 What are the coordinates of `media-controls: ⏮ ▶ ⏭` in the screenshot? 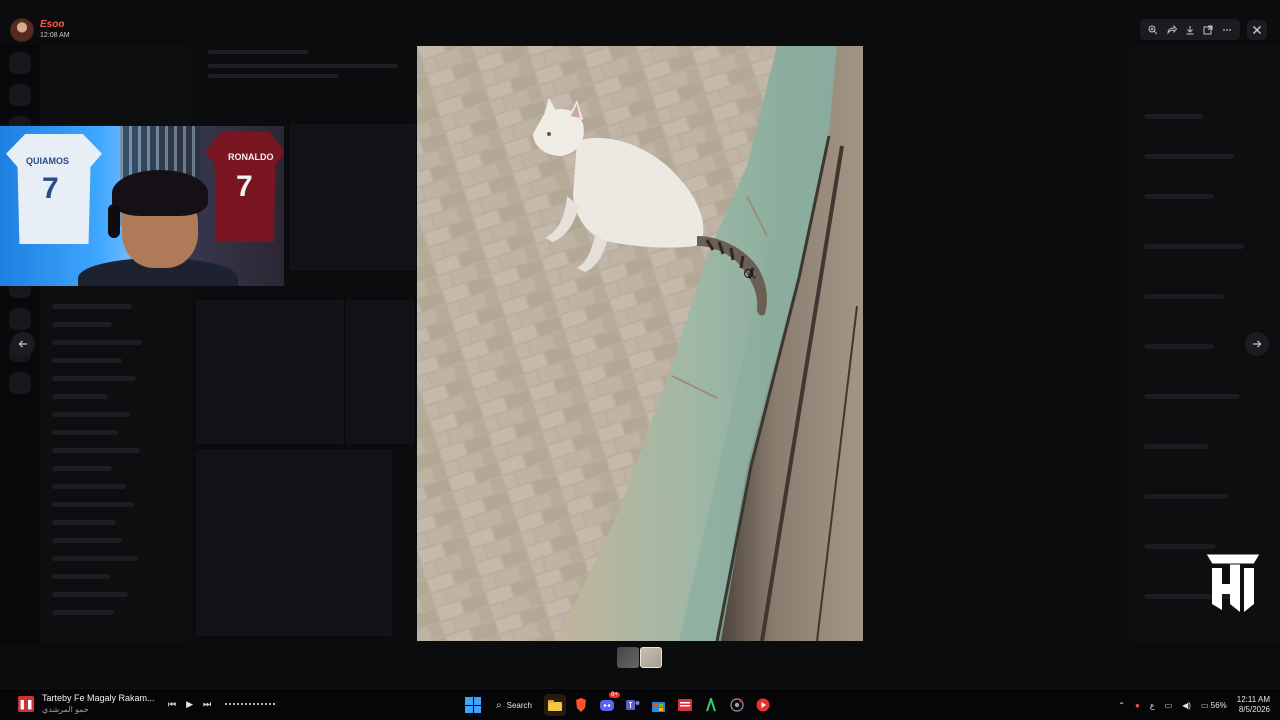 It's located at (189, 704).